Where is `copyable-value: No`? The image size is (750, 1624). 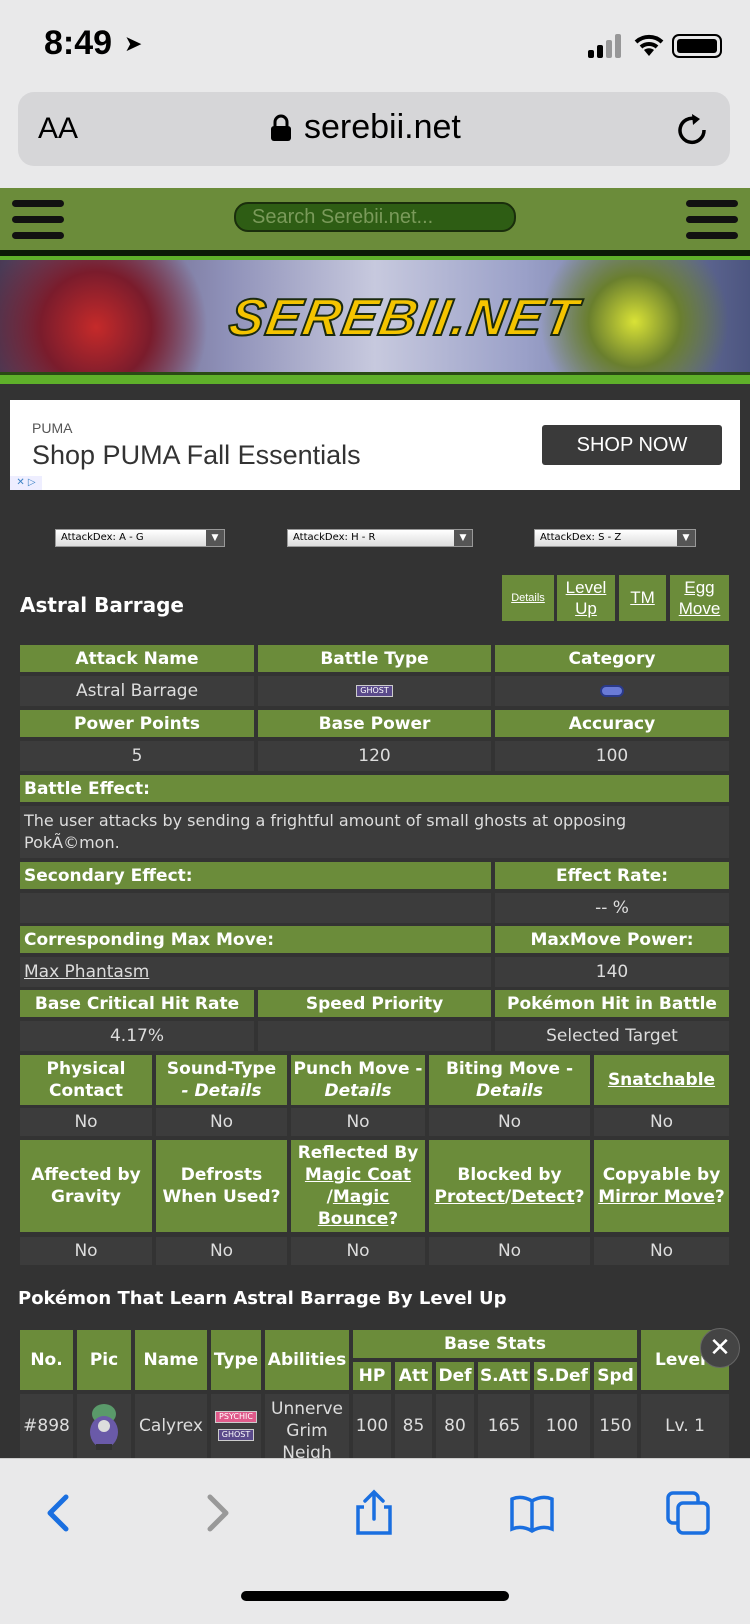
copyable-value: No is located at coordinates (661, 1251).